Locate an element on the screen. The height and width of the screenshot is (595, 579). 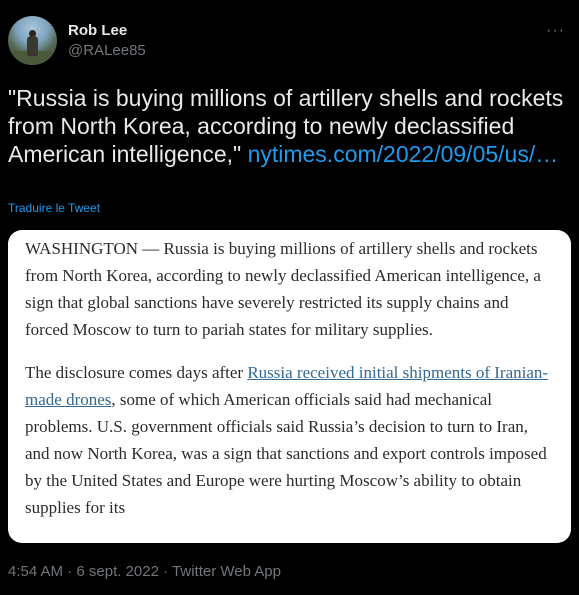
avatar is located at coordinates (32, 40).